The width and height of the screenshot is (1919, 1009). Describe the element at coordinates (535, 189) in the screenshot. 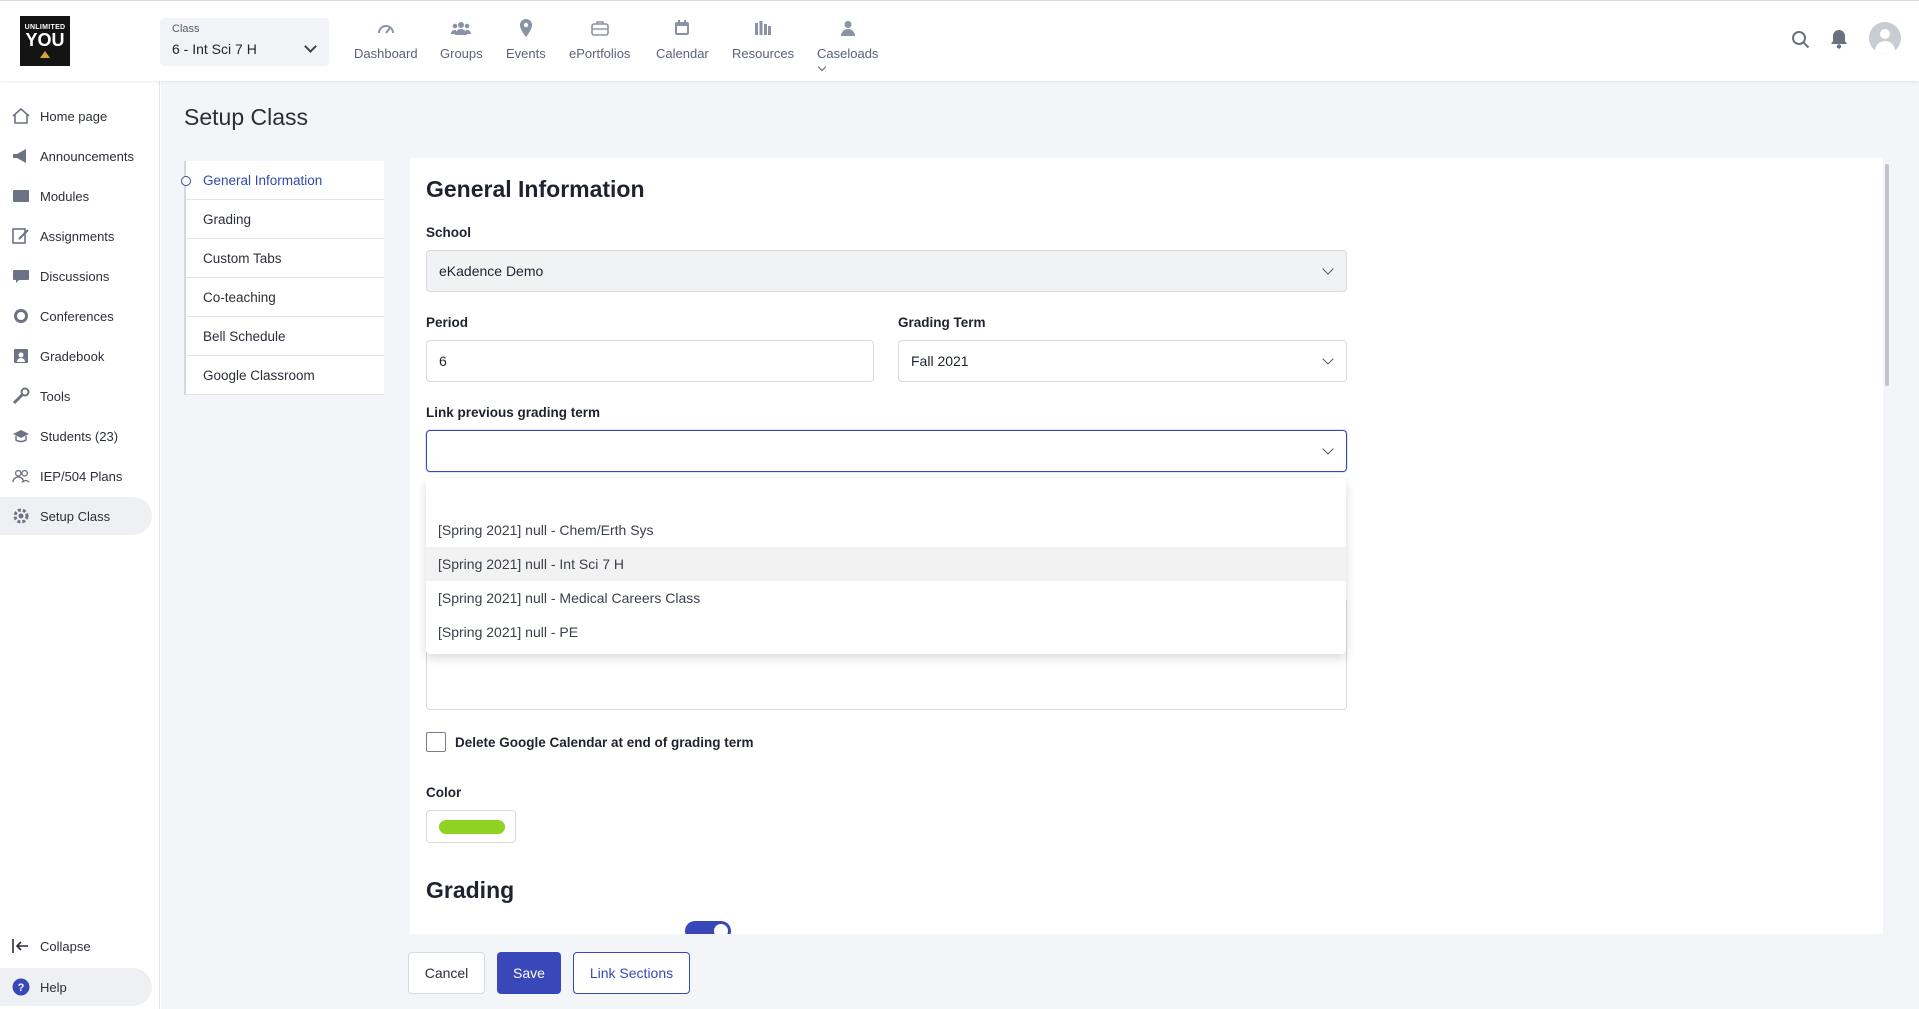

I see `section-title: General Information` at that location.